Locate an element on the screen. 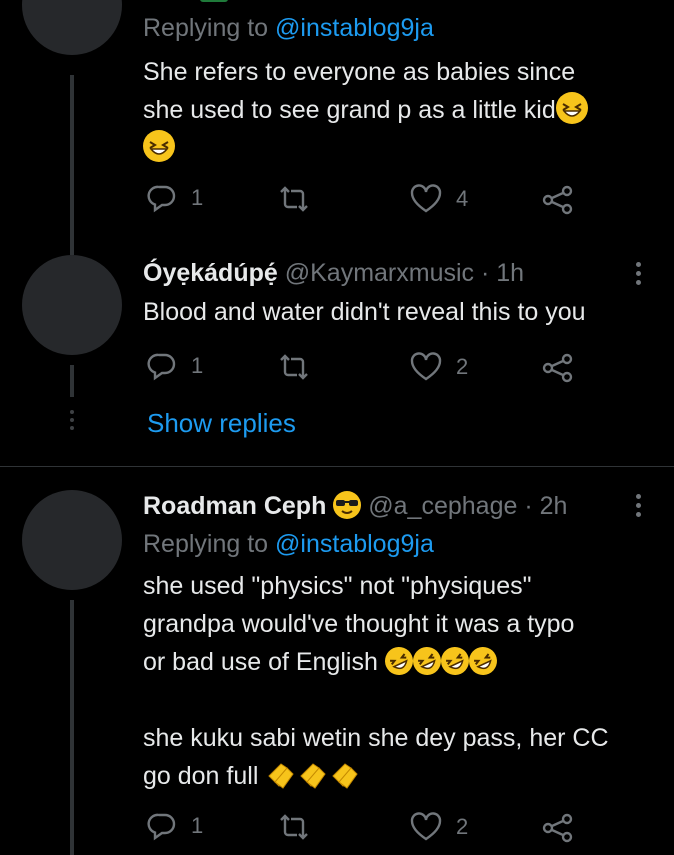 The image size is (674, 855). tweet-text-line: she kuku sabi wetin she dey pass, her CC is located at coordinates (376, 738).